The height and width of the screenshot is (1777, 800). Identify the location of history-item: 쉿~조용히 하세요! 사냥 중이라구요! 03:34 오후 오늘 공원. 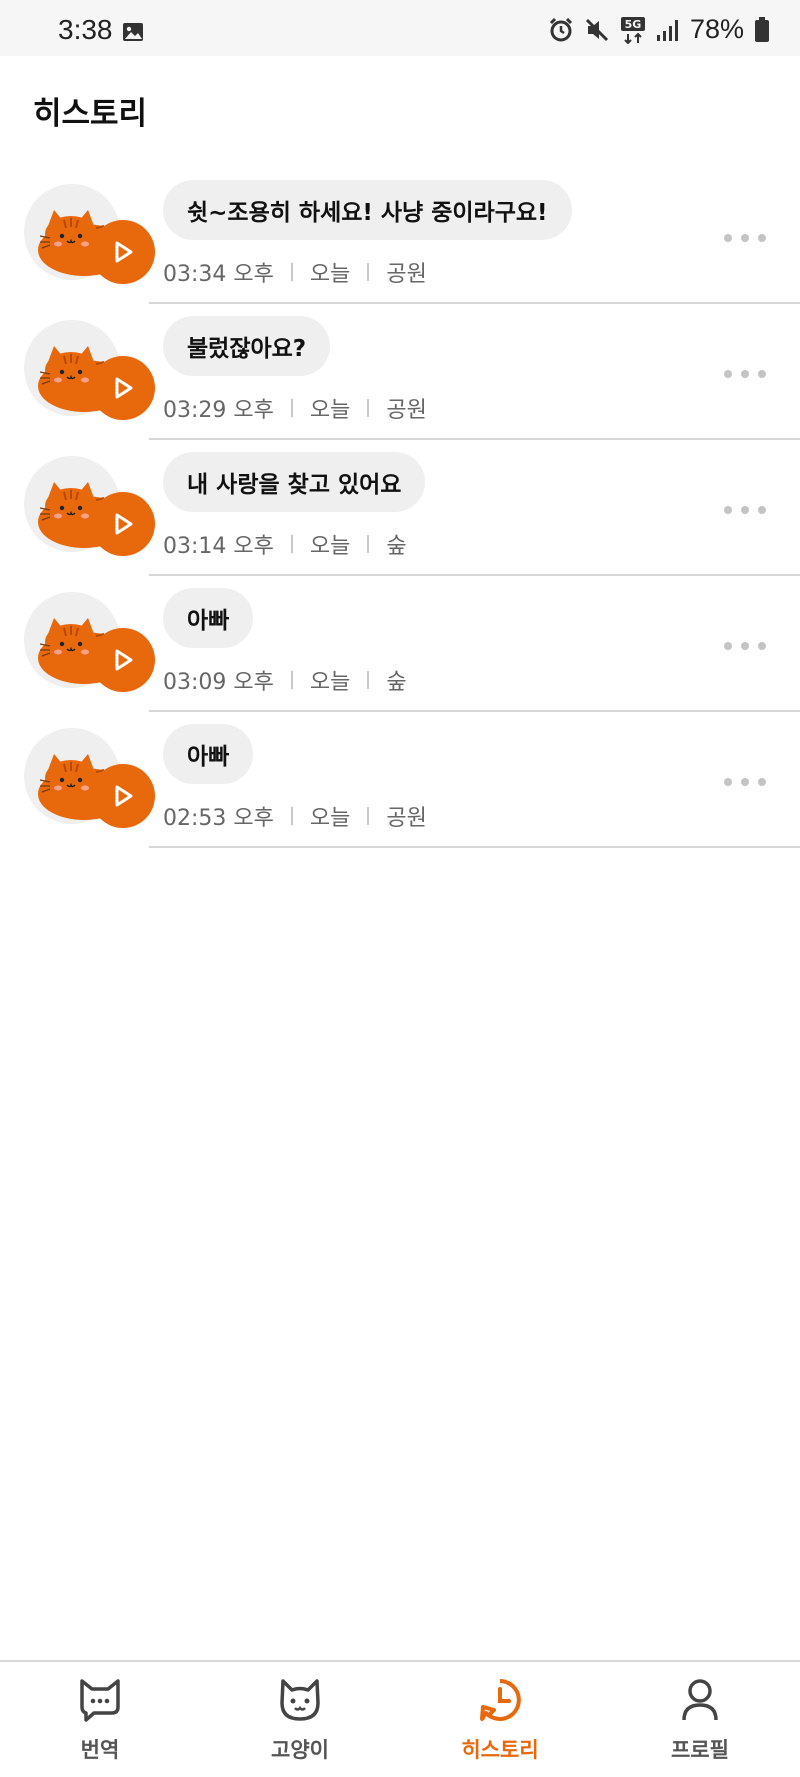
(400, 236).